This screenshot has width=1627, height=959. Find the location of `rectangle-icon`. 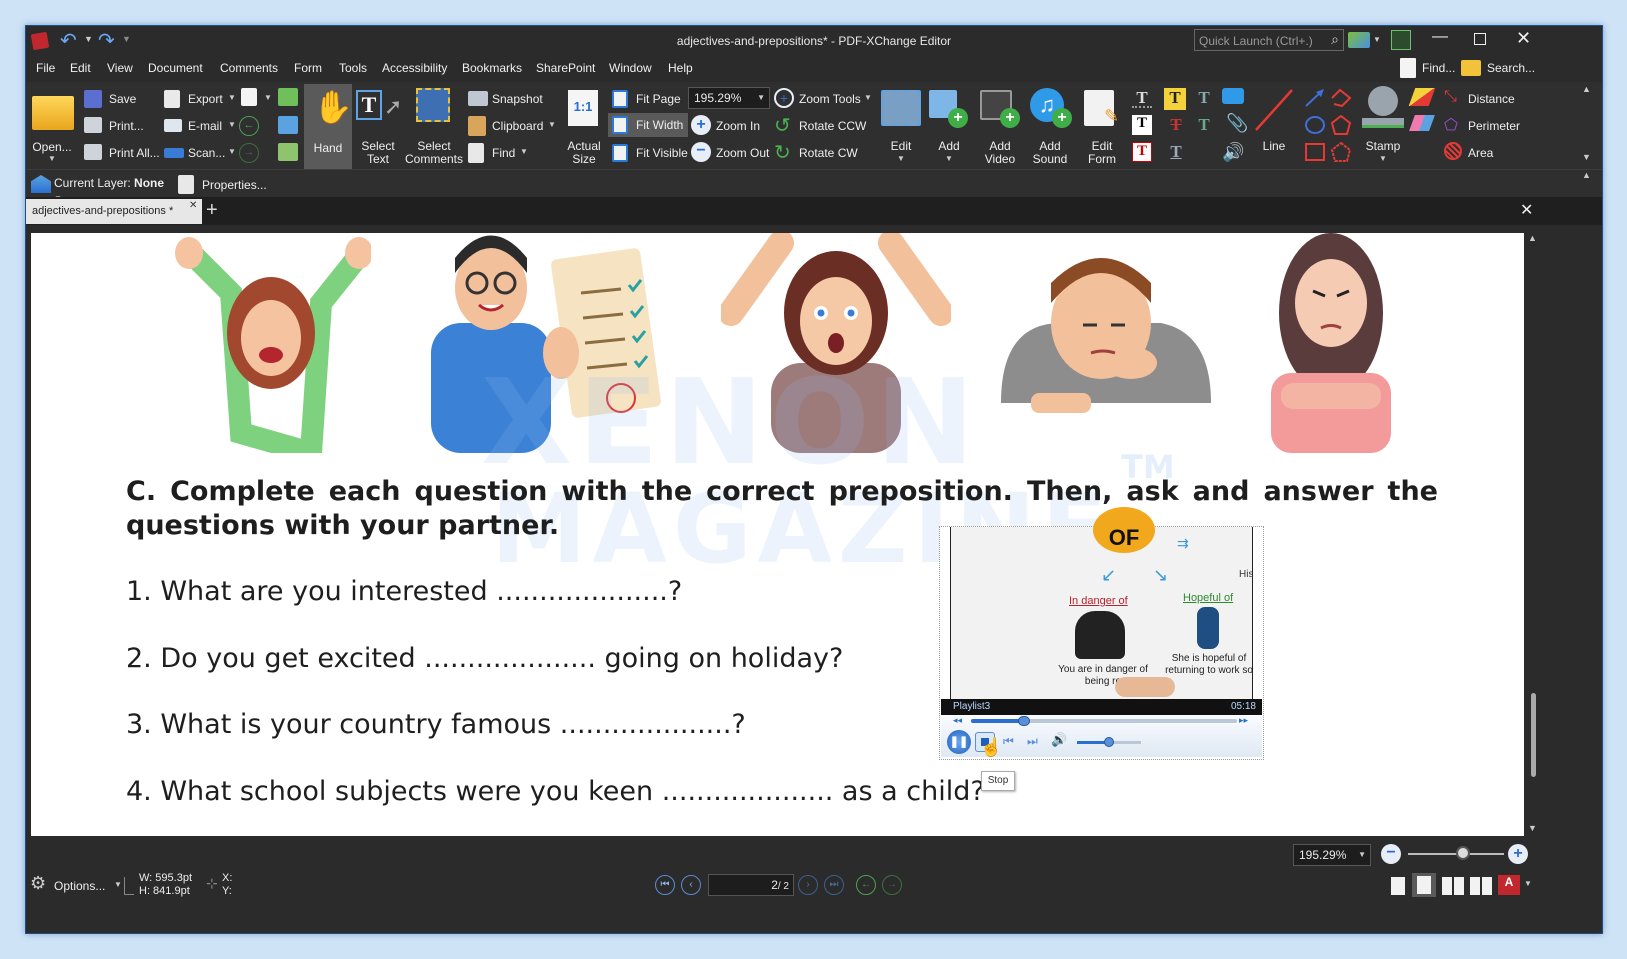

rectangle-icon is located at coordinates (1315, 152).